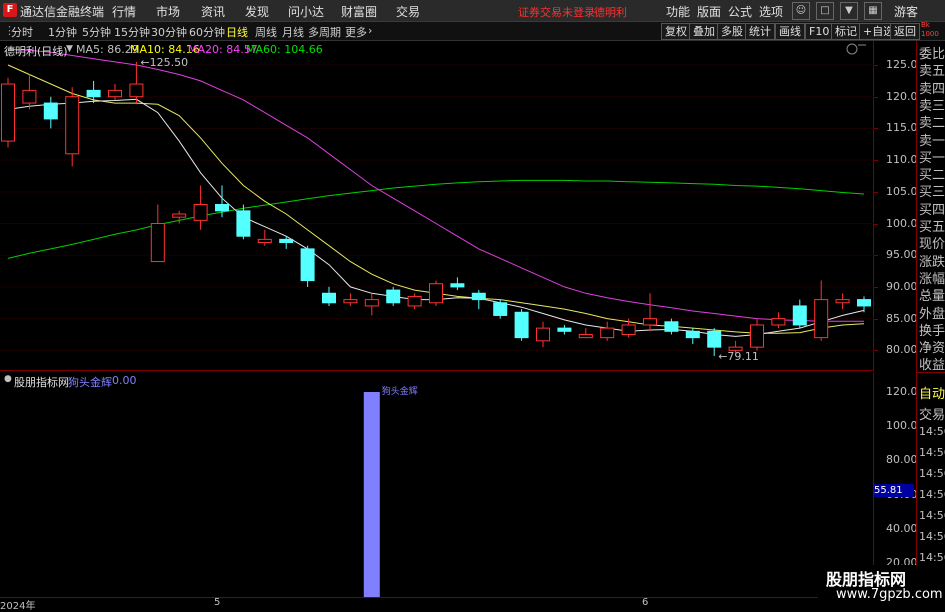  I want to click on quote-field-label: 涨幅, so click(932, 277).